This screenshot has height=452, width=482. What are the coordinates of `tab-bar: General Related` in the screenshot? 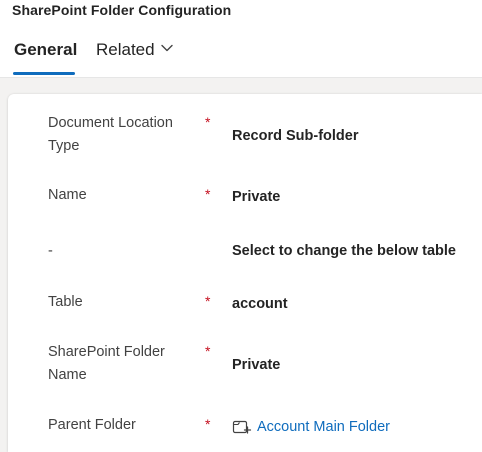 It's located at (241, 56).